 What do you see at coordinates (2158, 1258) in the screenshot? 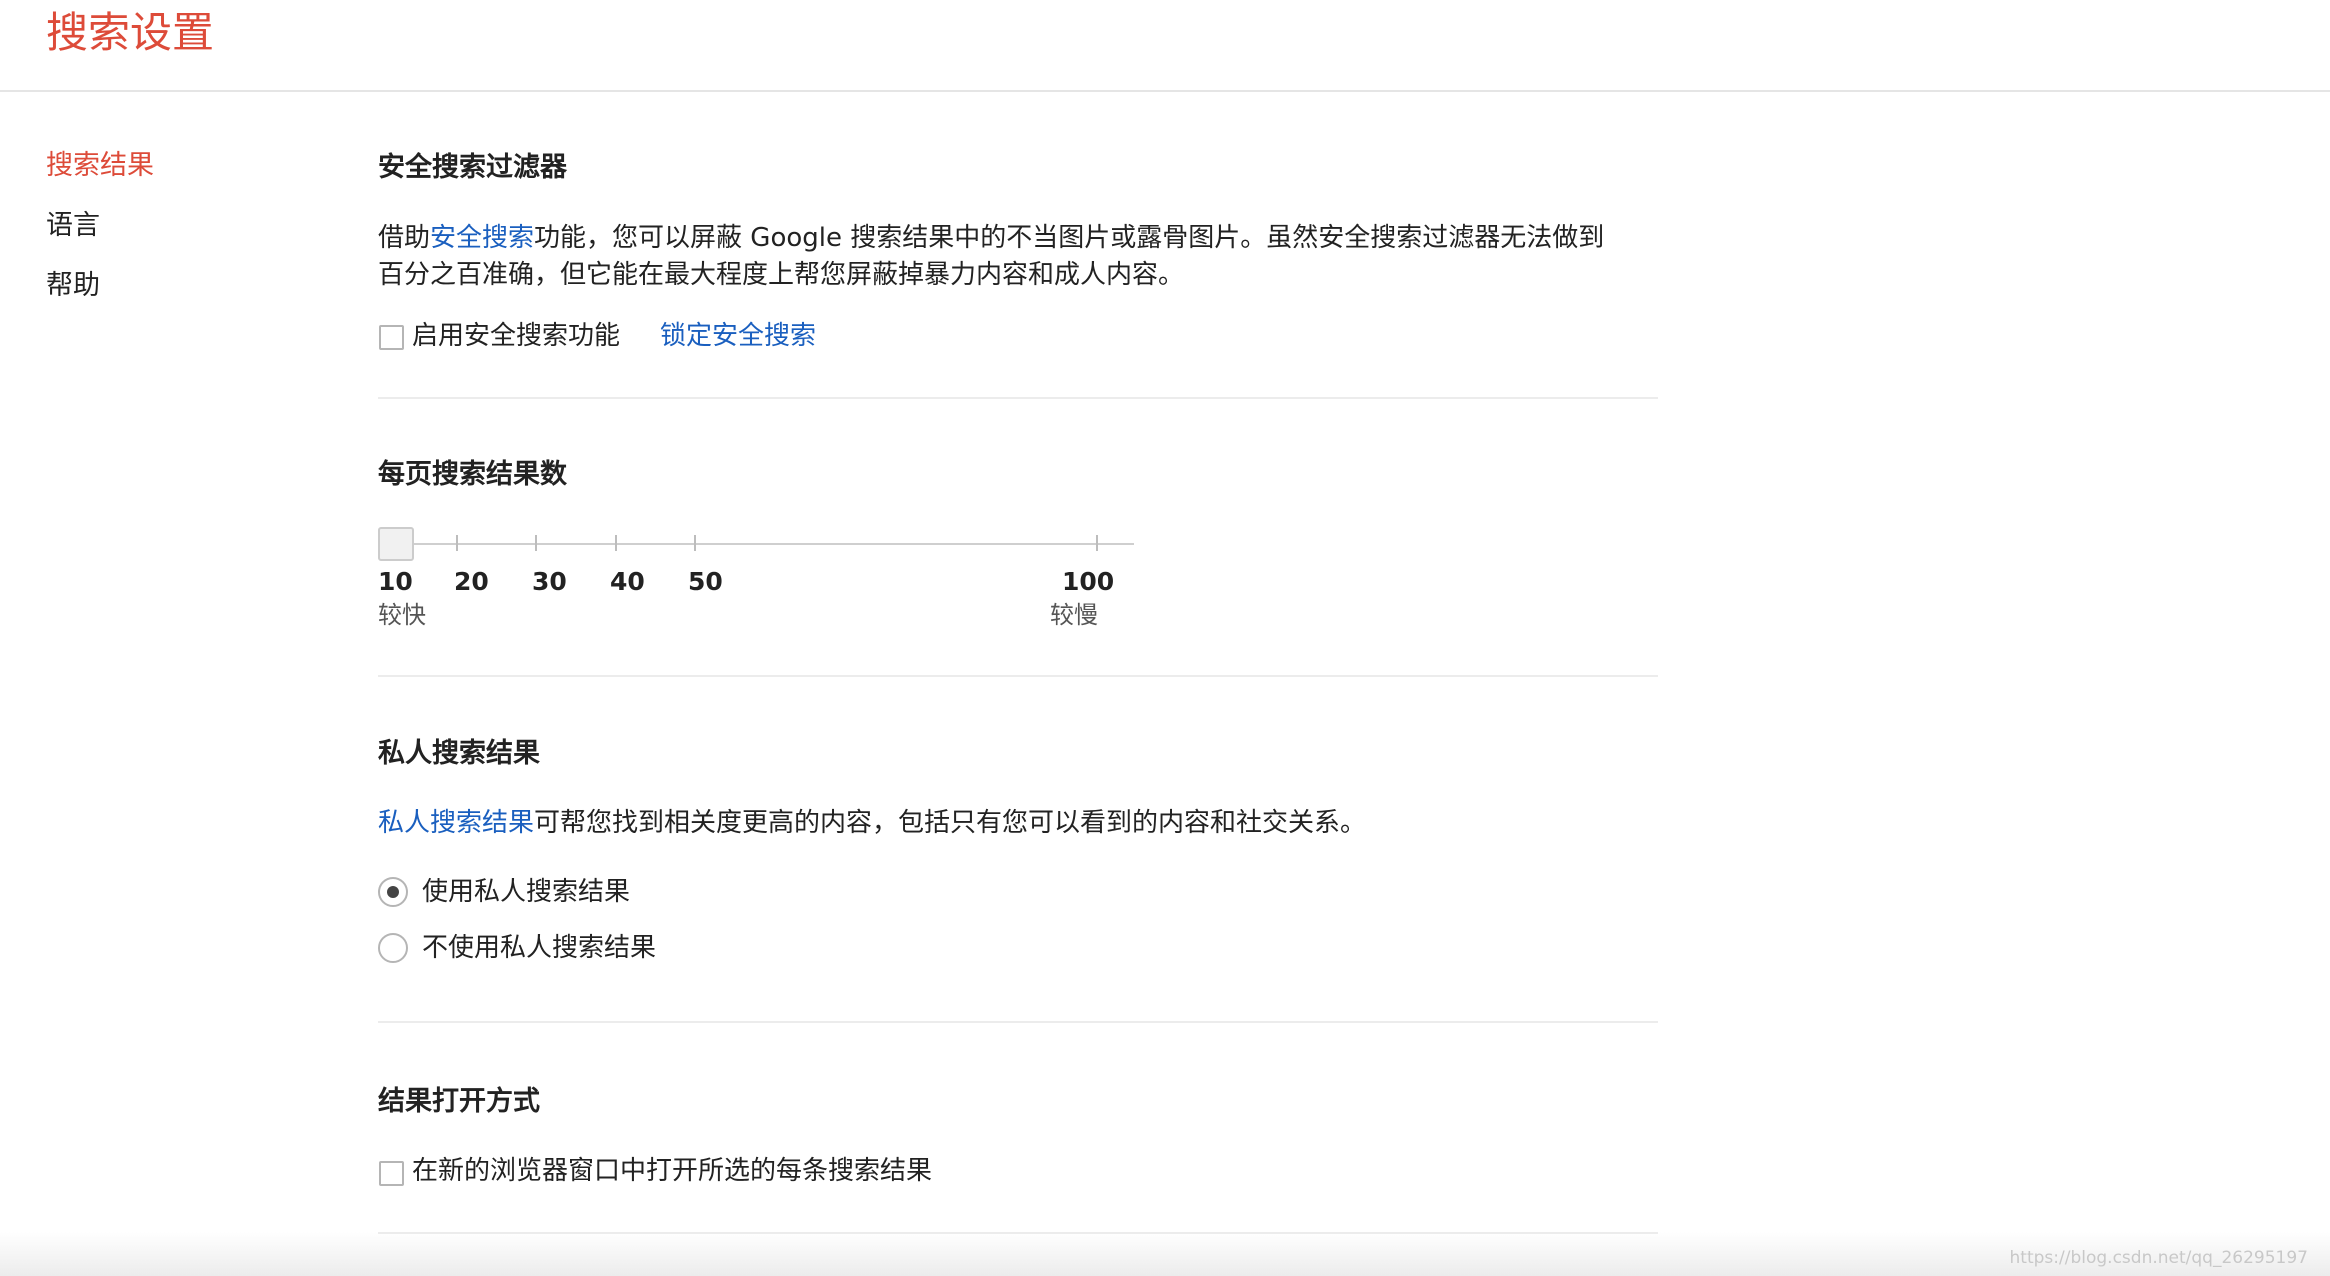
I see `watermark: https://blog.csdn.net/qq_26295197` at bounding box center [2158, 1258].